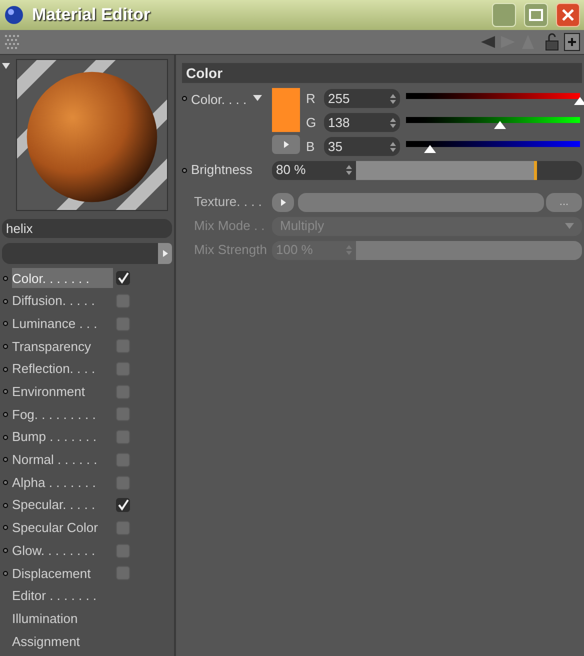 The height and width of the screenshot is (656, 584). I want to click on channel-item: Color. . . . . . ., so click(62, 278).